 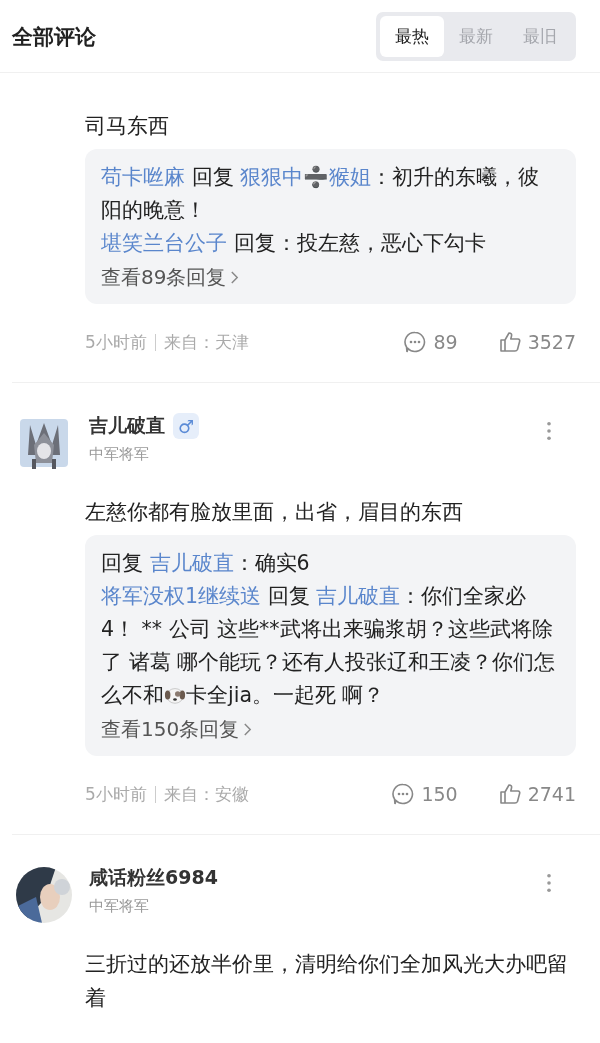 I want to click on view-replies-link: 查看150条回复, so click(x=177, y=729).